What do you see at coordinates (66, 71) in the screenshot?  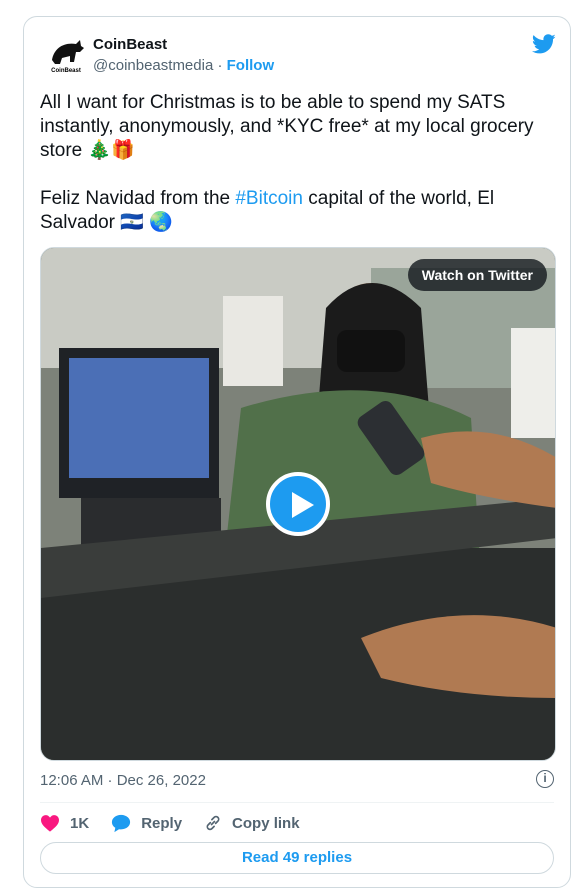 I see `avatar-label: CoinBeast` at bounding box center [66, 71].